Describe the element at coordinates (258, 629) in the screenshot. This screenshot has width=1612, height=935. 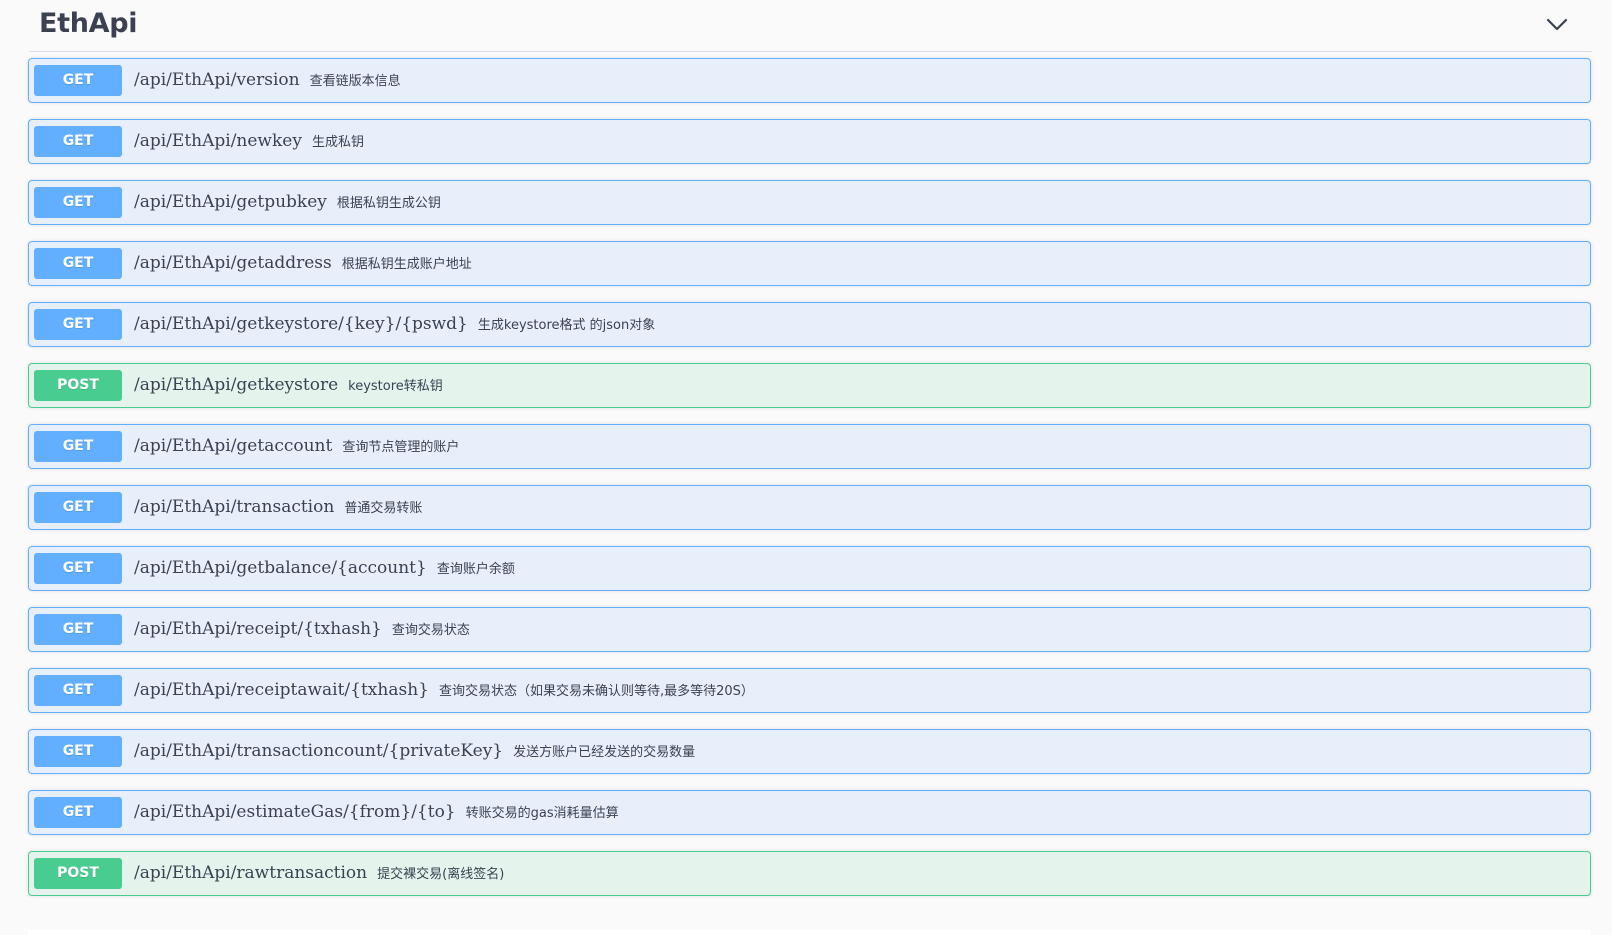
I see `operation-path: /api/EthApi/receipt/{txhash}` at that location.